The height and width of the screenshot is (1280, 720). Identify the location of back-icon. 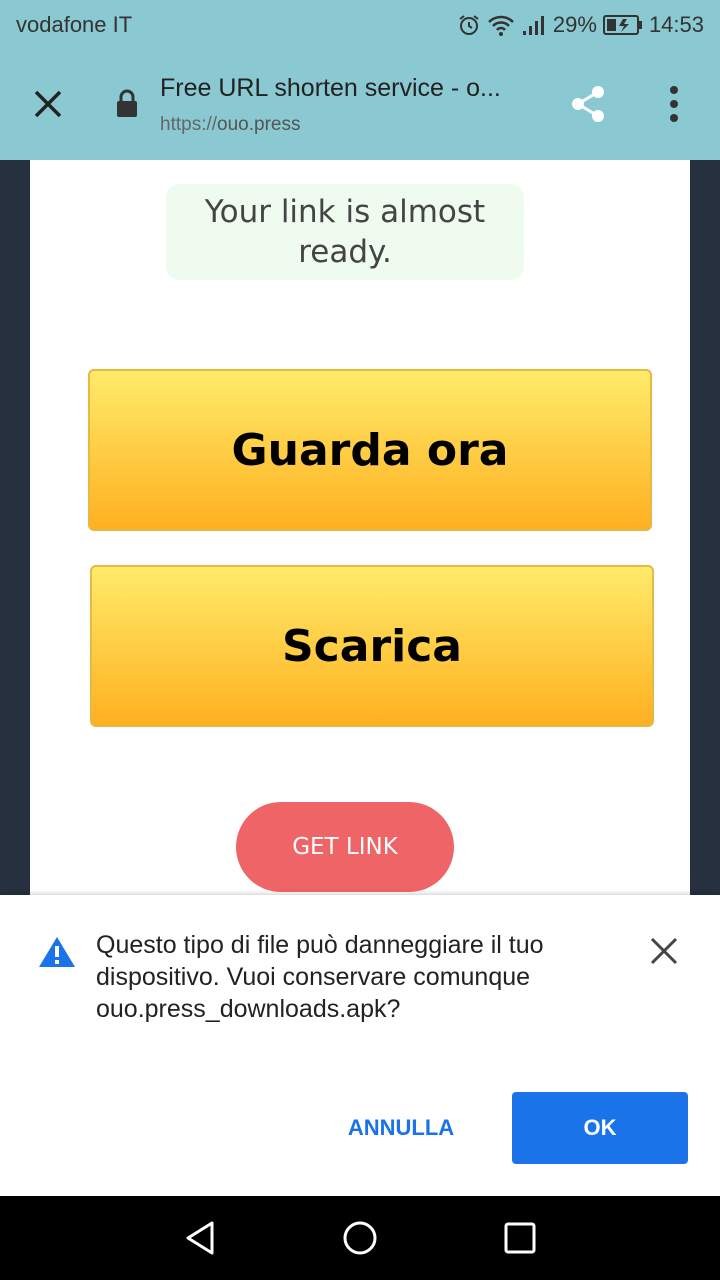
(202, 1240).